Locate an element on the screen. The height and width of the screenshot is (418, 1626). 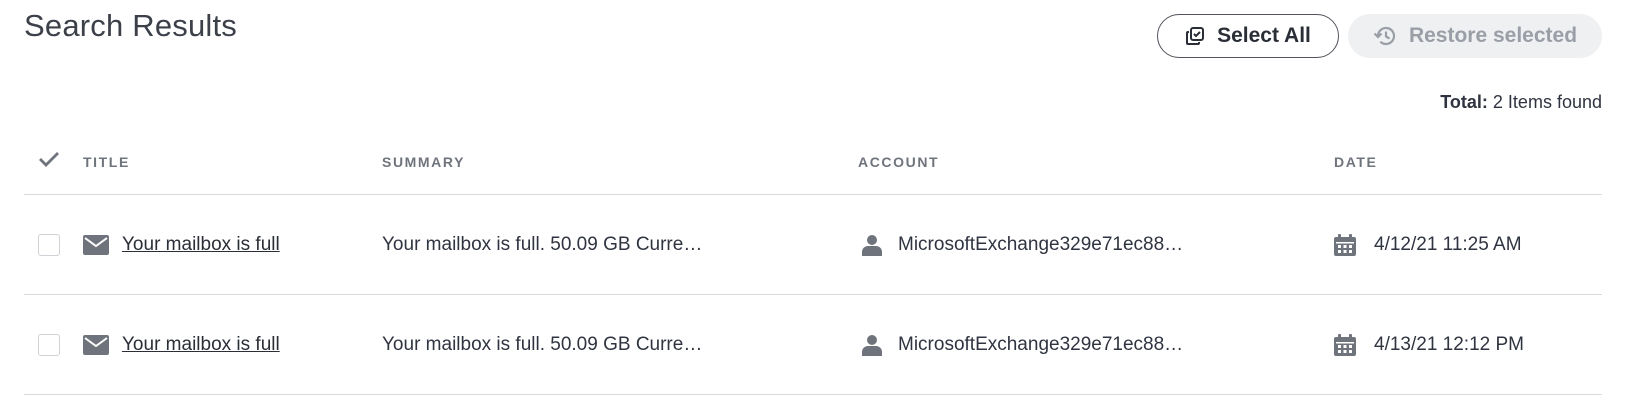
total-value: 2 Items found is located at coordinates (1547, 102).